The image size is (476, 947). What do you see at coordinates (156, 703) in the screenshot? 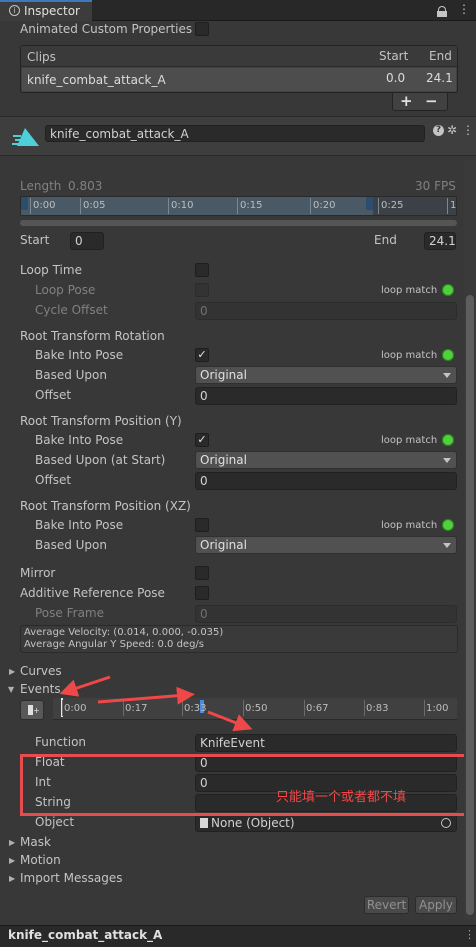
I see `annotation-arrows` at bounding box center [156, 703].